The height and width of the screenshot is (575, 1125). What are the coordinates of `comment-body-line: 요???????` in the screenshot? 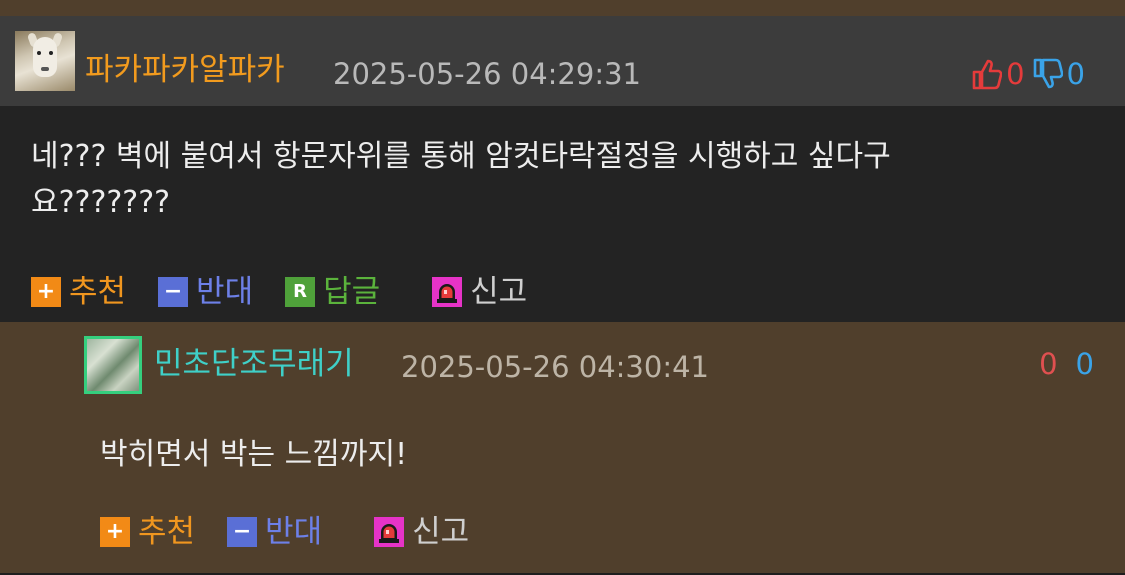 It's located at (101, 202).